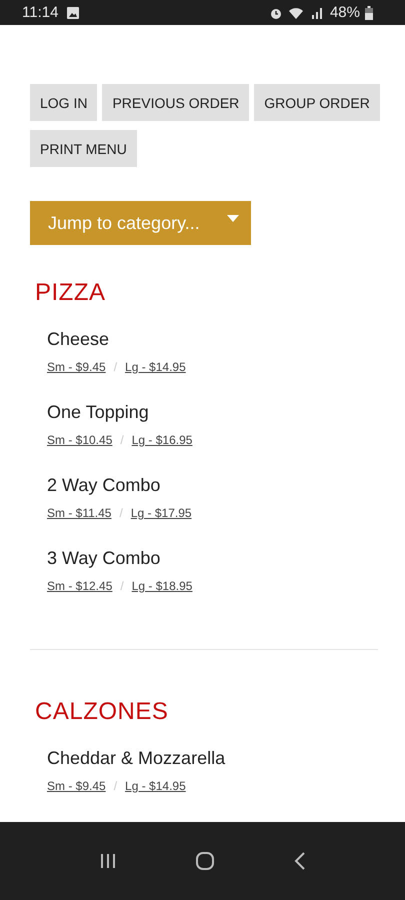 This screenshot has width=405, height=900. Describe the element at coordinates (79, 586) in the screenshot. I see `price-link: Sm - $12.45` at that location.